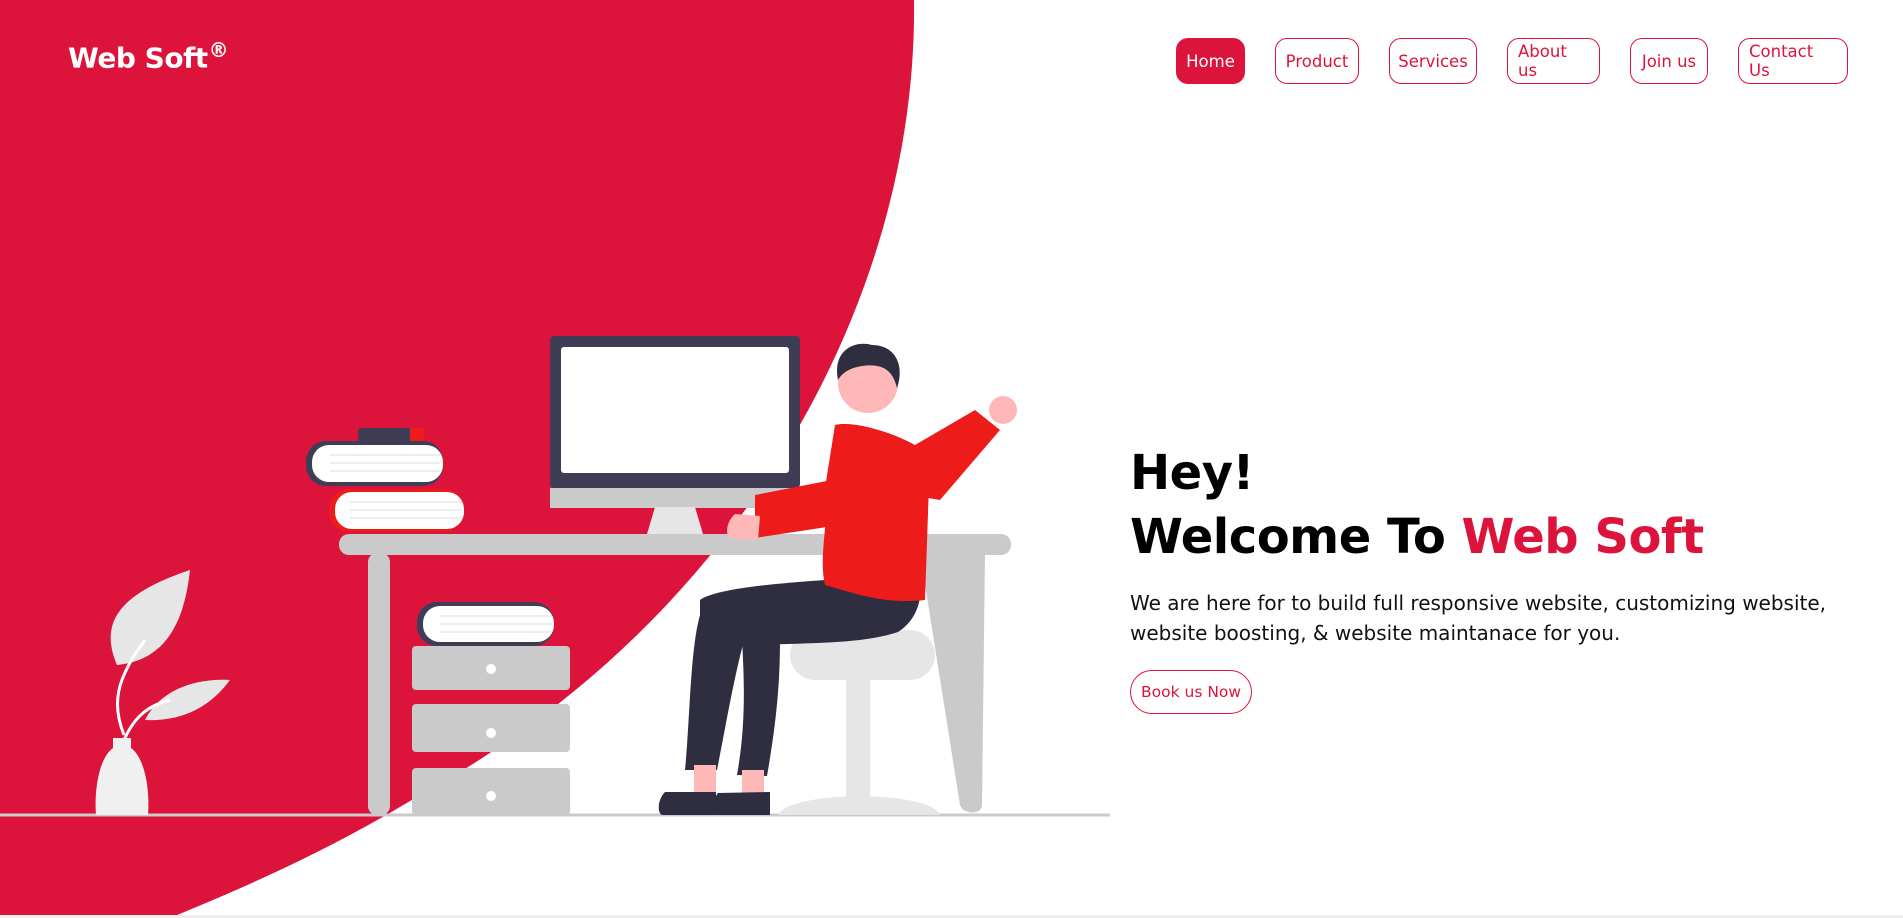 Image resolution: width=1903 pixels, height=918 pixels. I want to click on nav-contact-us: Contact Us, so click(1793, 61).